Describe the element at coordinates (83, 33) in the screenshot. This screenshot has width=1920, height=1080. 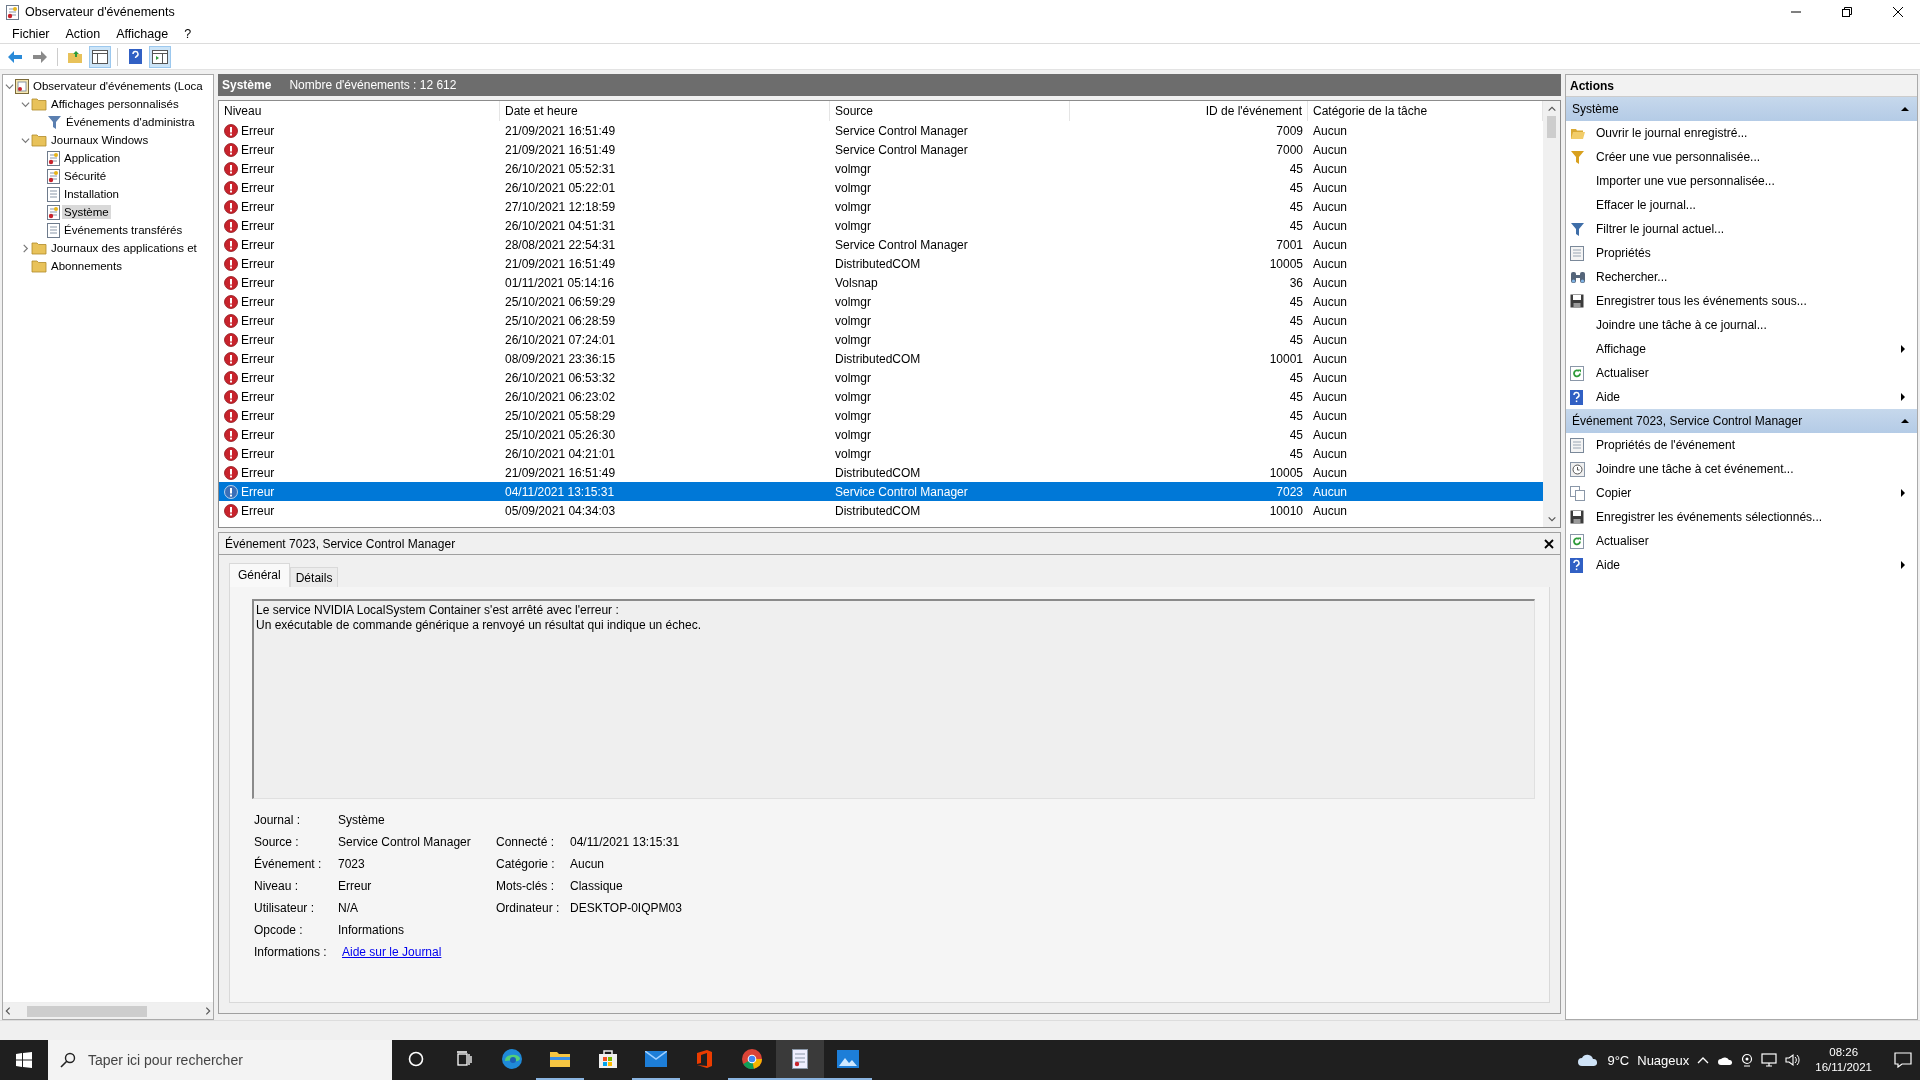
I see `menu-item: Action` at that location.